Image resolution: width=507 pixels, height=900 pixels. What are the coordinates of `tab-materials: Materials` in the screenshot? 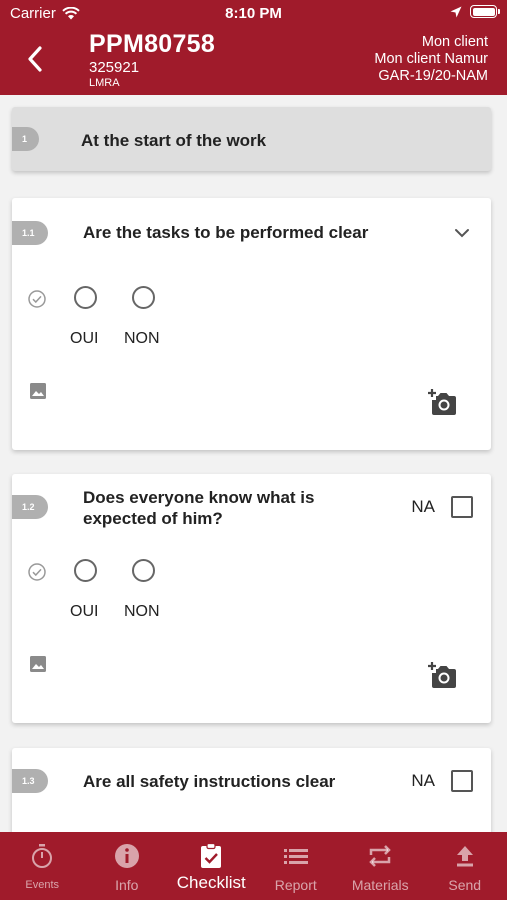 It's located at (380, 866).